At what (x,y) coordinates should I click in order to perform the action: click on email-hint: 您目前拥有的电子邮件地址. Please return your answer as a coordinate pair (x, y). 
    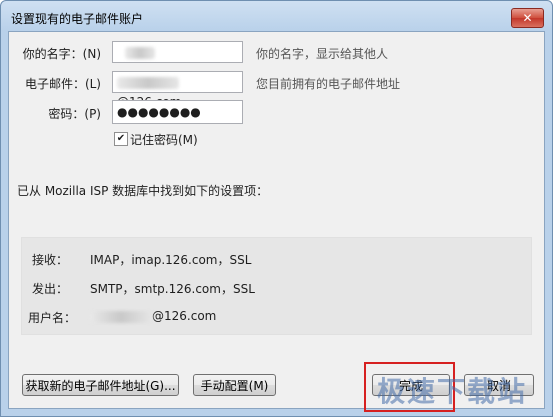
    Looking at the image, I should click on (328, 84).